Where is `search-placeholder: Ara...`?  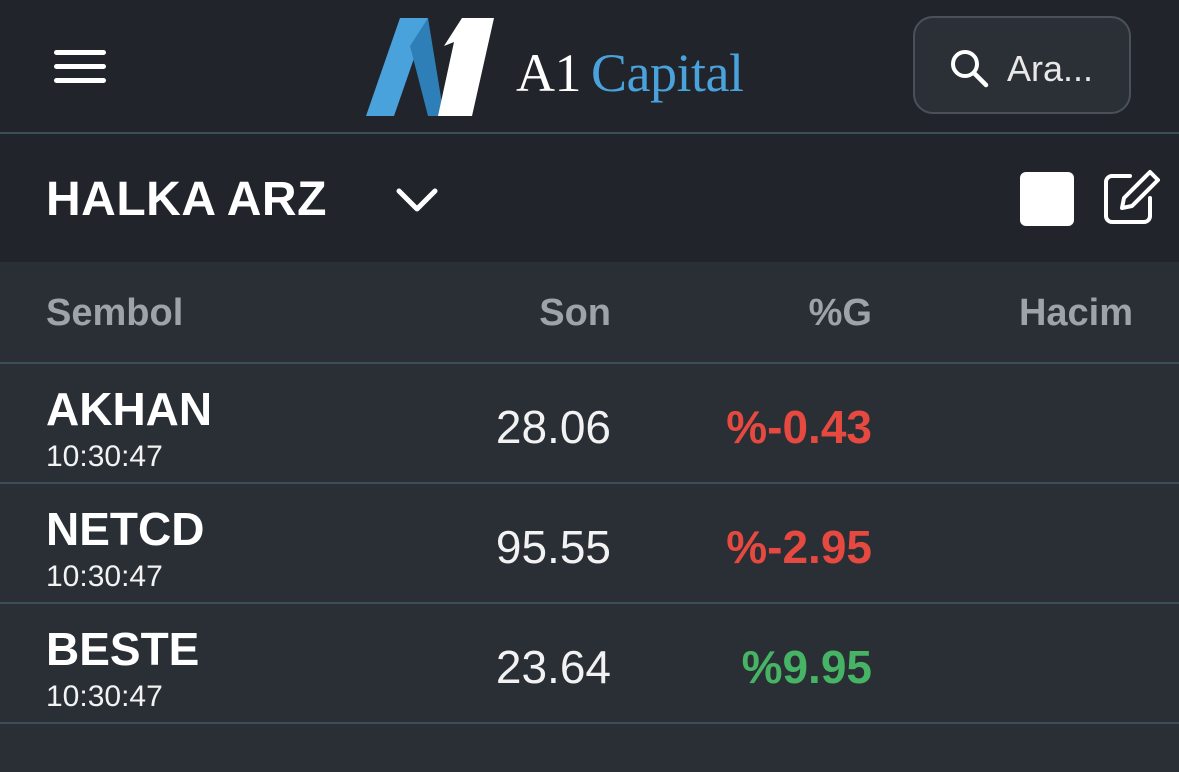
search-placeholder: Ara... is located at coordinates (1050, 68).